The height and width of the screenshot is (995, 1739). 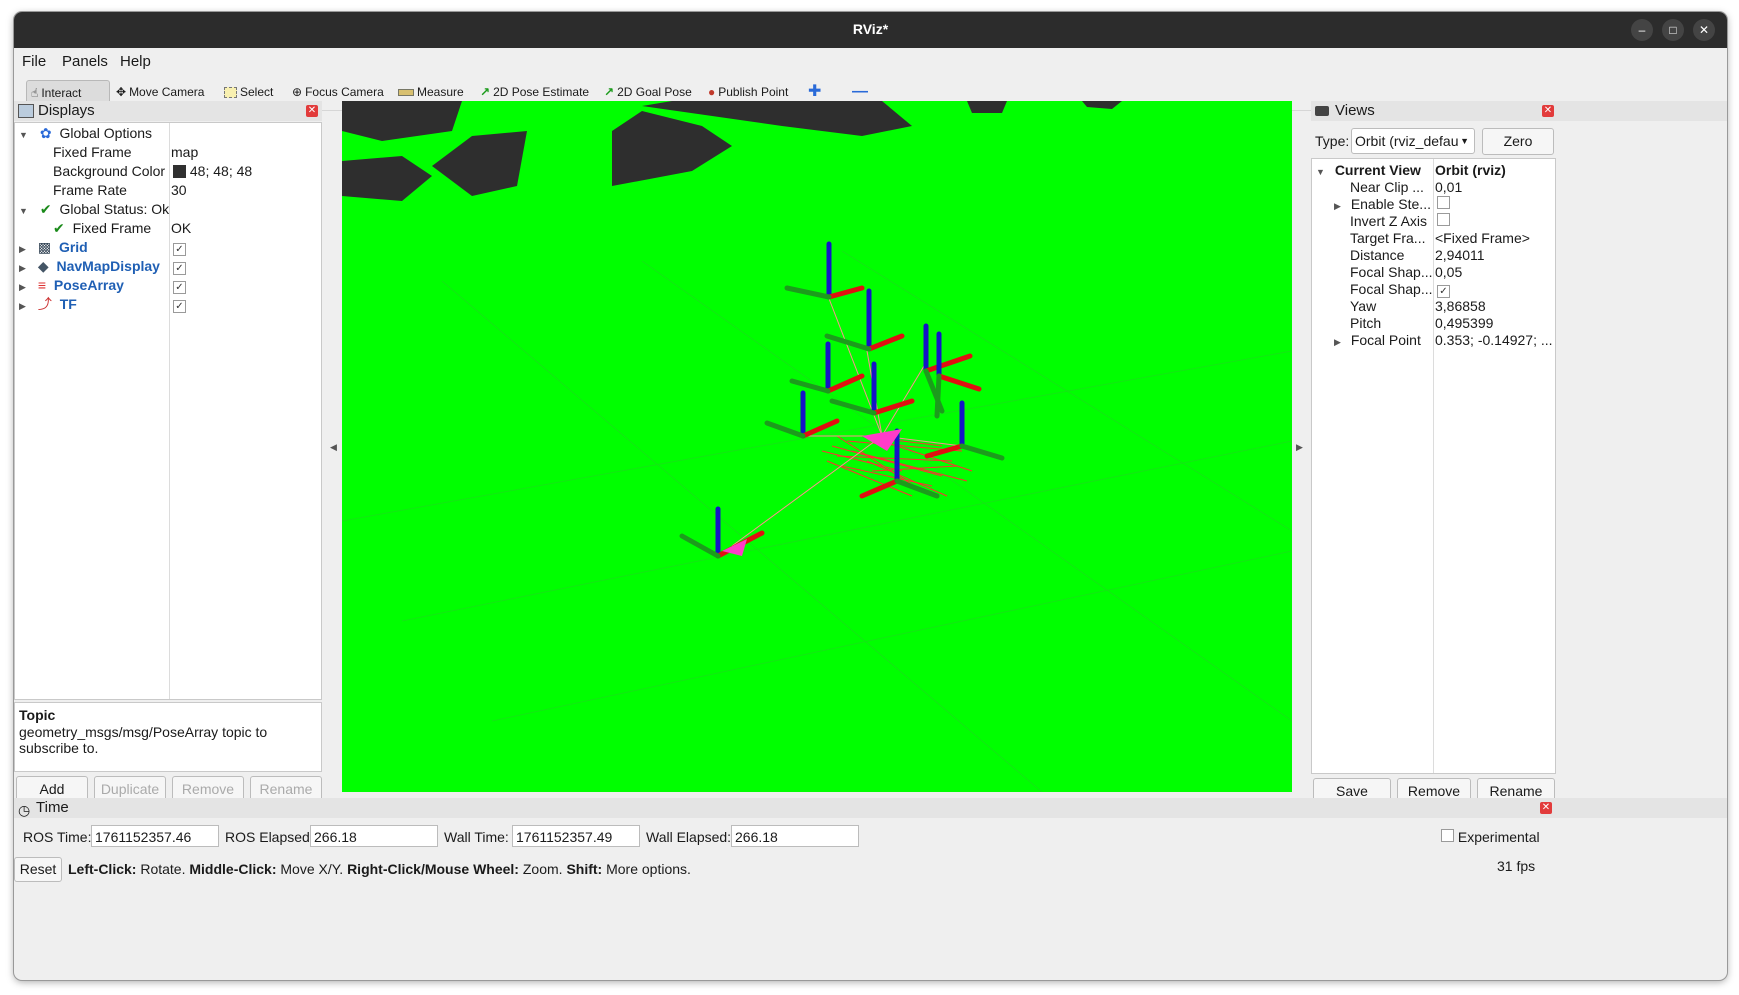 What do you see at coordinates (34, 61) in the screenshot?
I see `menu-file: File` at bounding box center [34, 61].